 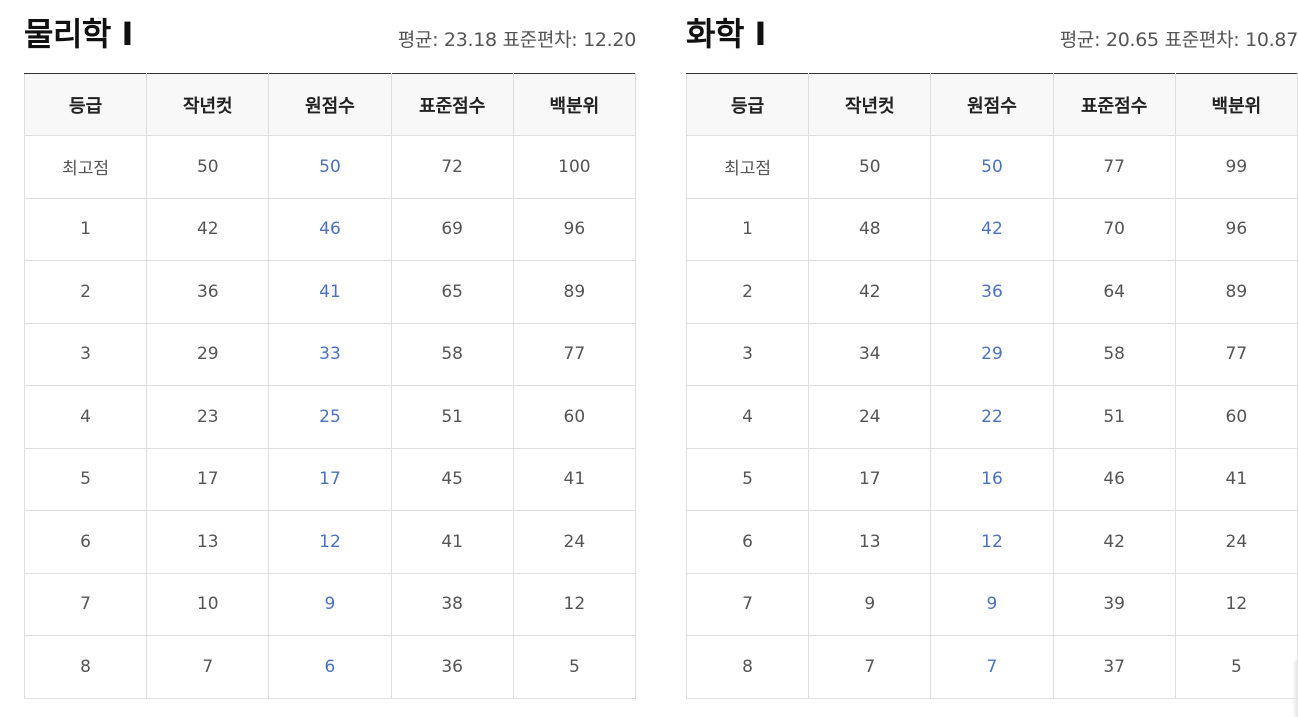 I want to click on cell-grade: 5, so click(x=85, y=479).